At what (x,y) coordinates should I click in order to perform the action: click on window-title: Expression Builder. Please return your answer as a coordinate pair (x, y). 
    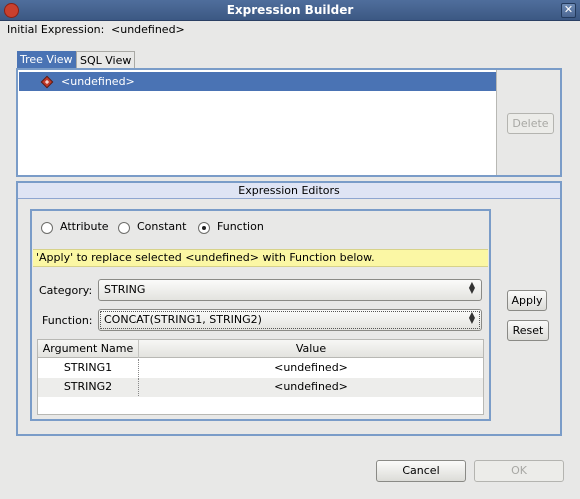
    Looking at the image, I should click on (290, 10).